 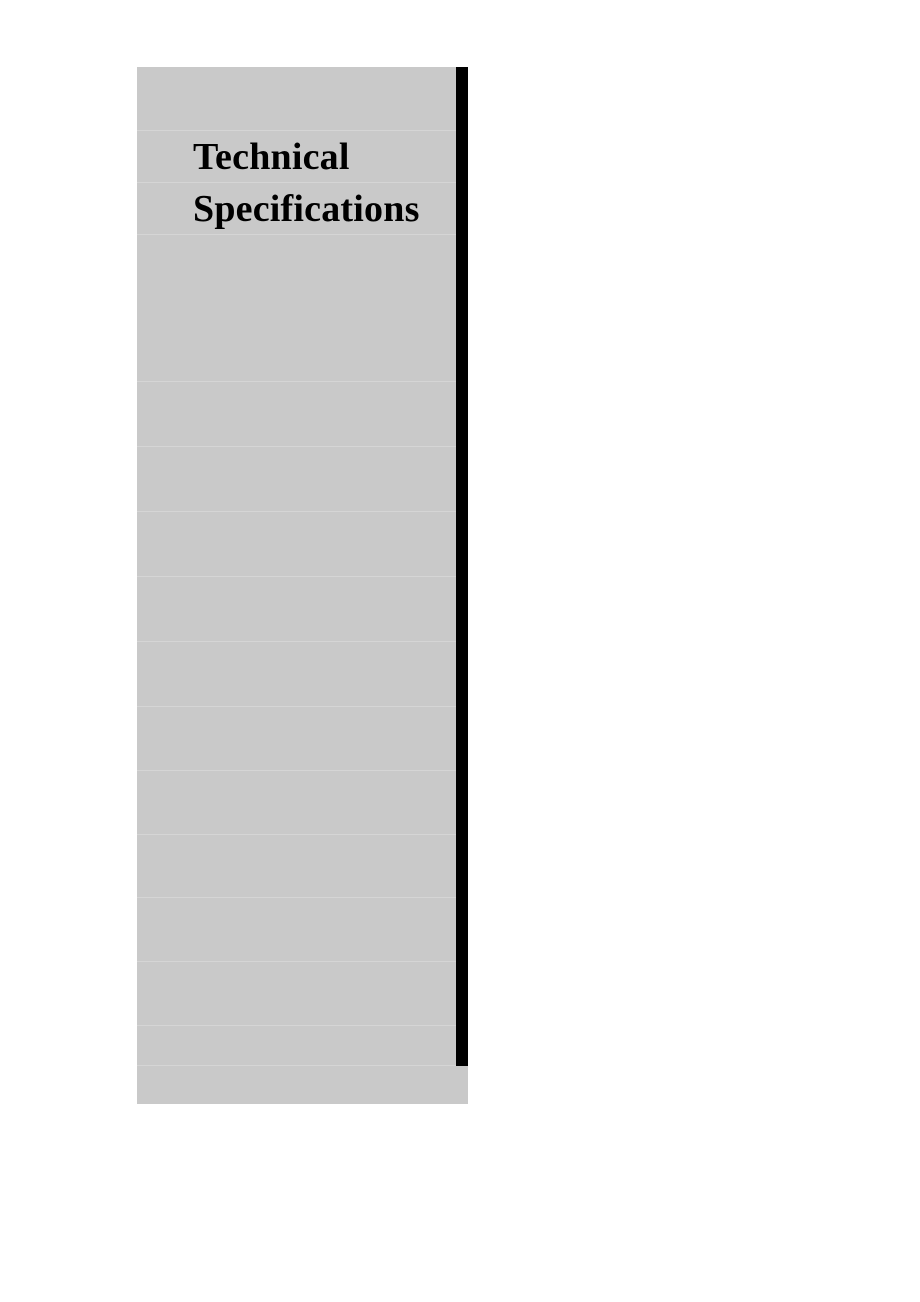 I want to click on page-title: Technical, so click(x=271, y=156).